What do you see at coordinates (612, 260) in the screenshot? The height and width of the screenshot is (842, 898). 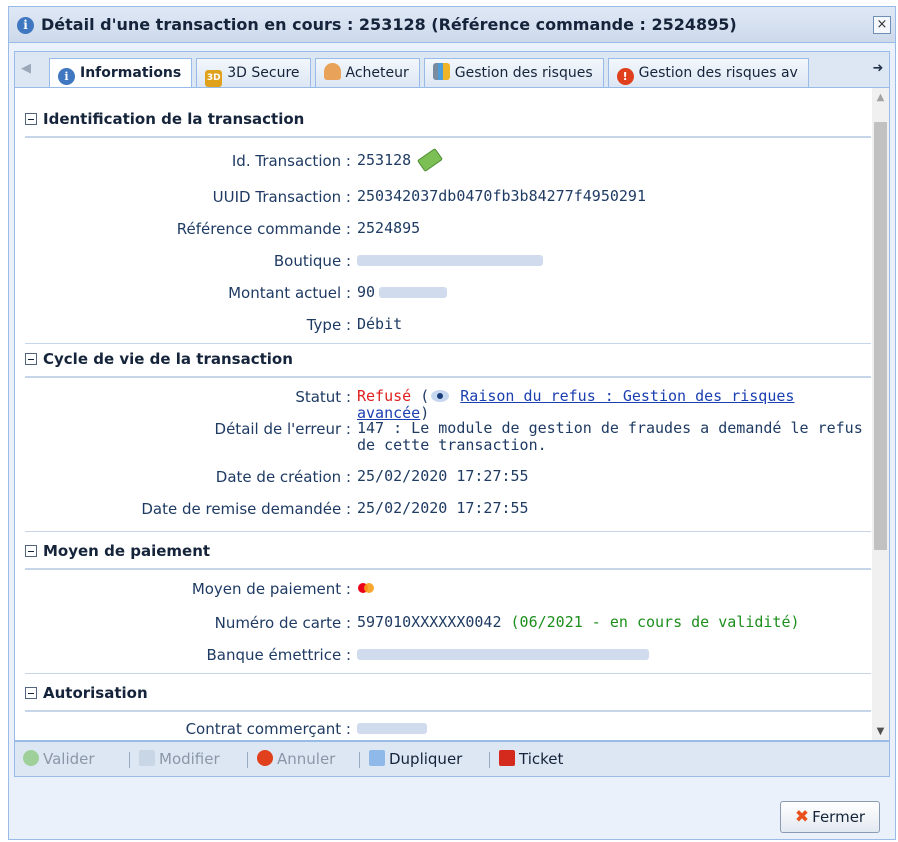 I see `boutique-value-redacted` at bounding box center [612, 260].